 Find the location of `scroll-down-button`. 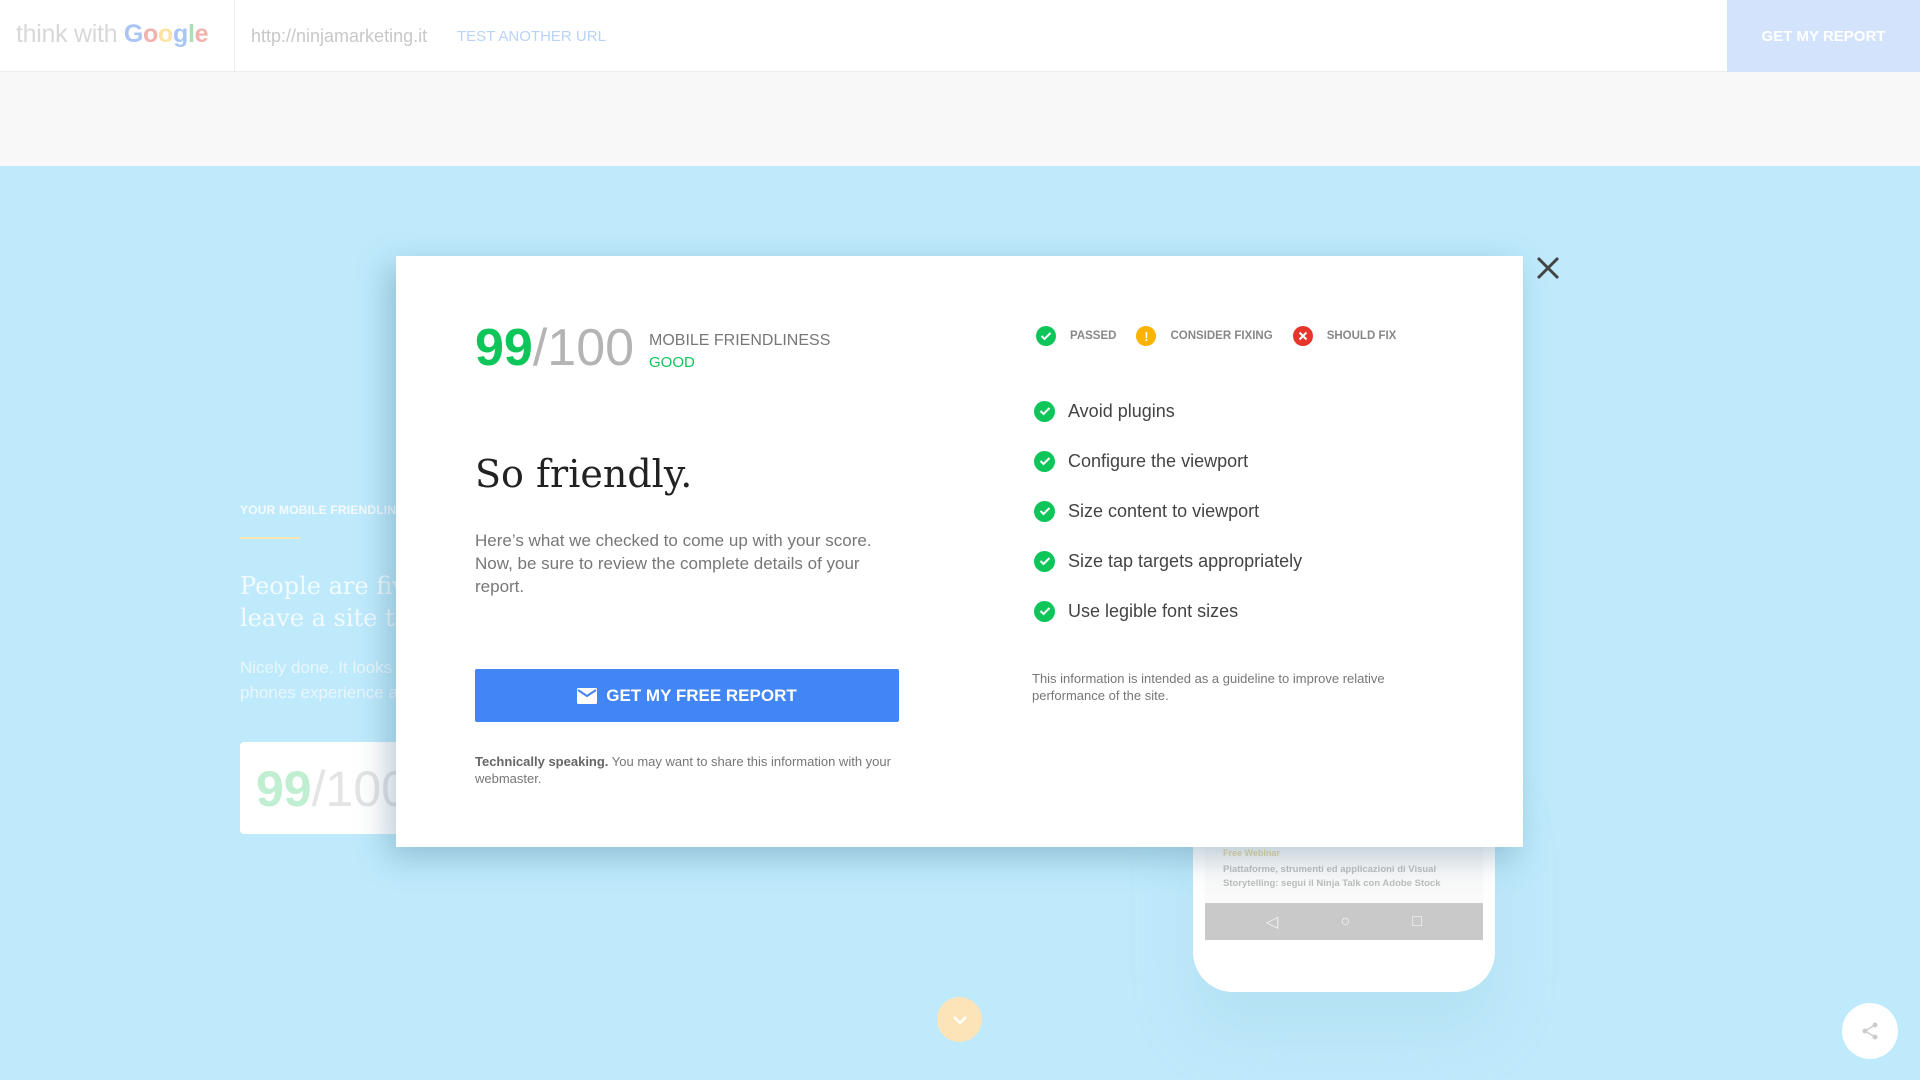

scroll-down-button is located at coordinates (959, 1019).